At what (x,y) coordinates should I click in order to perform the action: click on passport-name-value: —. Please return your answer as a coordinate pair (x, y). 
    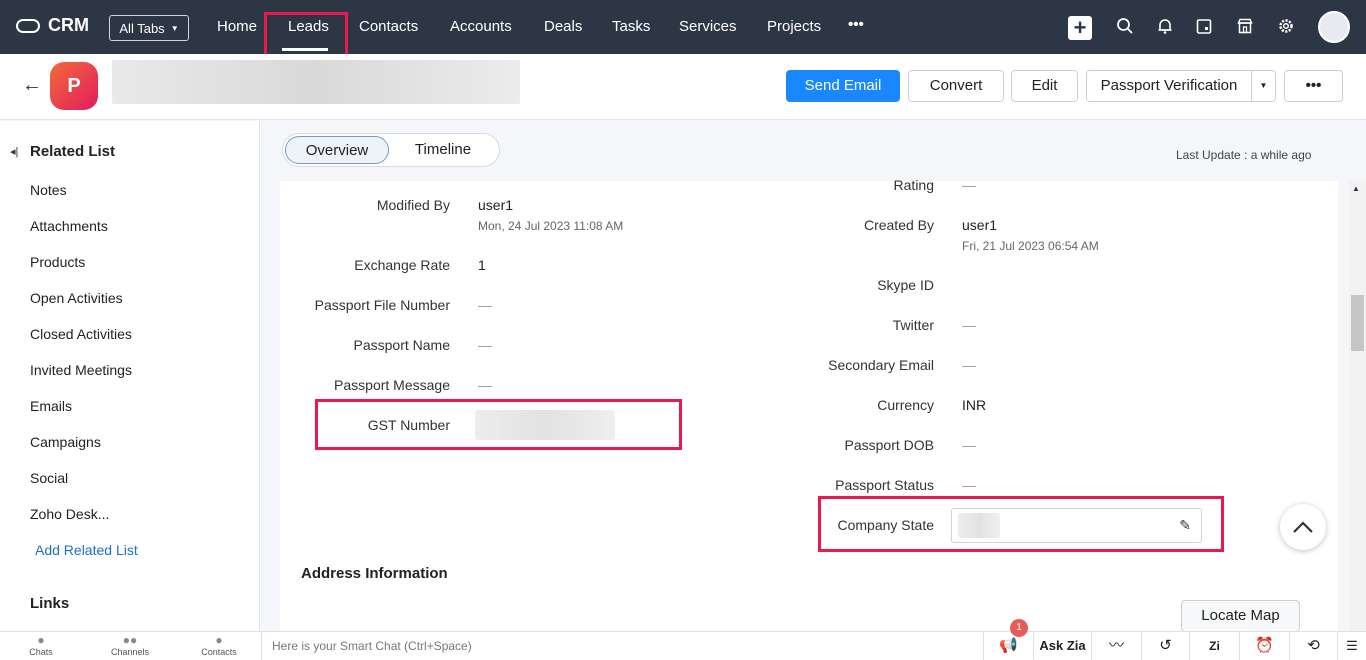
    Looking at the image, I should click on (485, 345).